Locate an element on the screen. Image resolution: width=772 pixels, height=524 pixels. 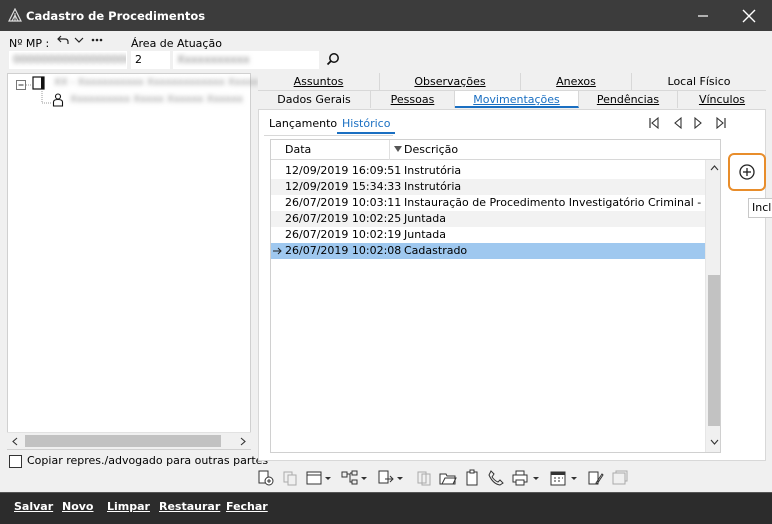
person-icon is located at coordinates (58, 100).